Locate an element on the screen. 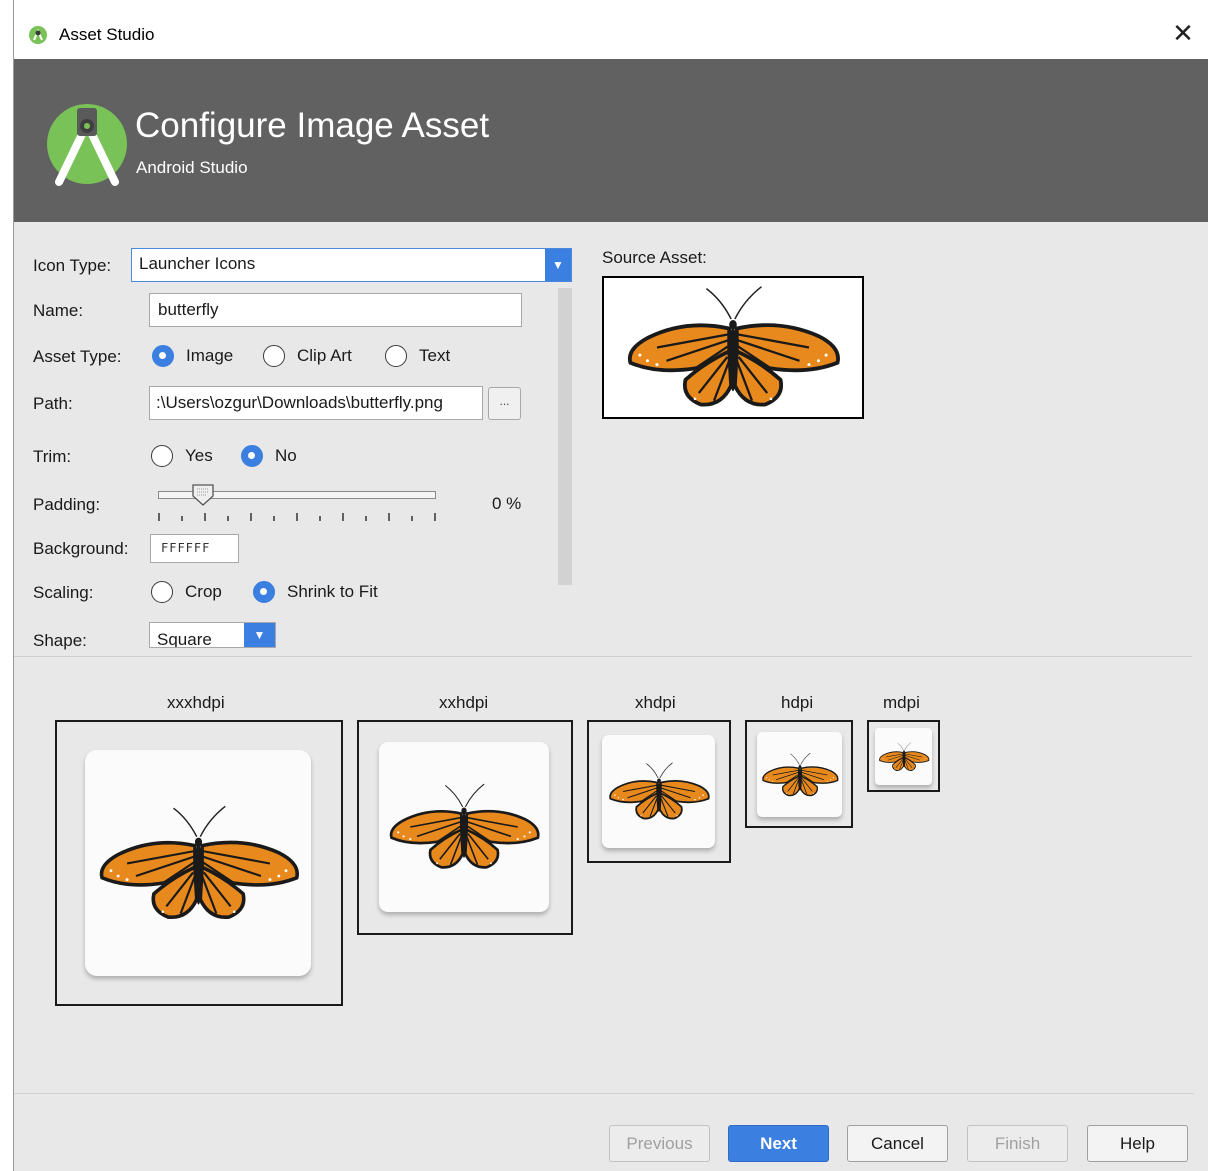  name-input: butterfly is located at coordinates (335, 310).